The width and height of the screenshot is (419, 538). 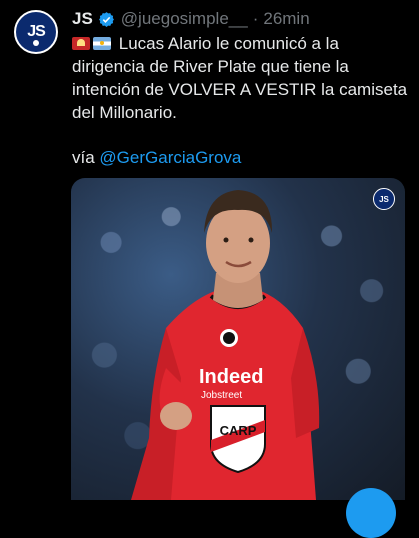 I want to click on watermark-text: JS, so click(x=384, y=199).